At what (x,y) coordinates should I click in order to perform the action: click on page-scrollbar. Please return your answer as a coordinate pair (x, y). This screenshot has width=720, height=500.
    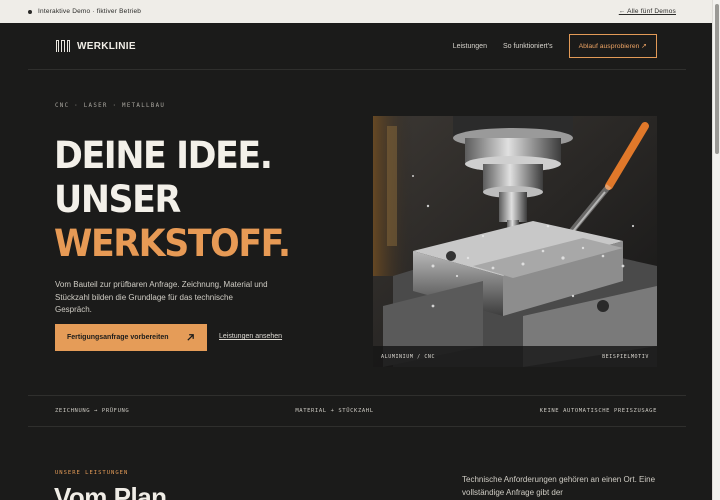
    Looking at the image, I should click on (716, 250).